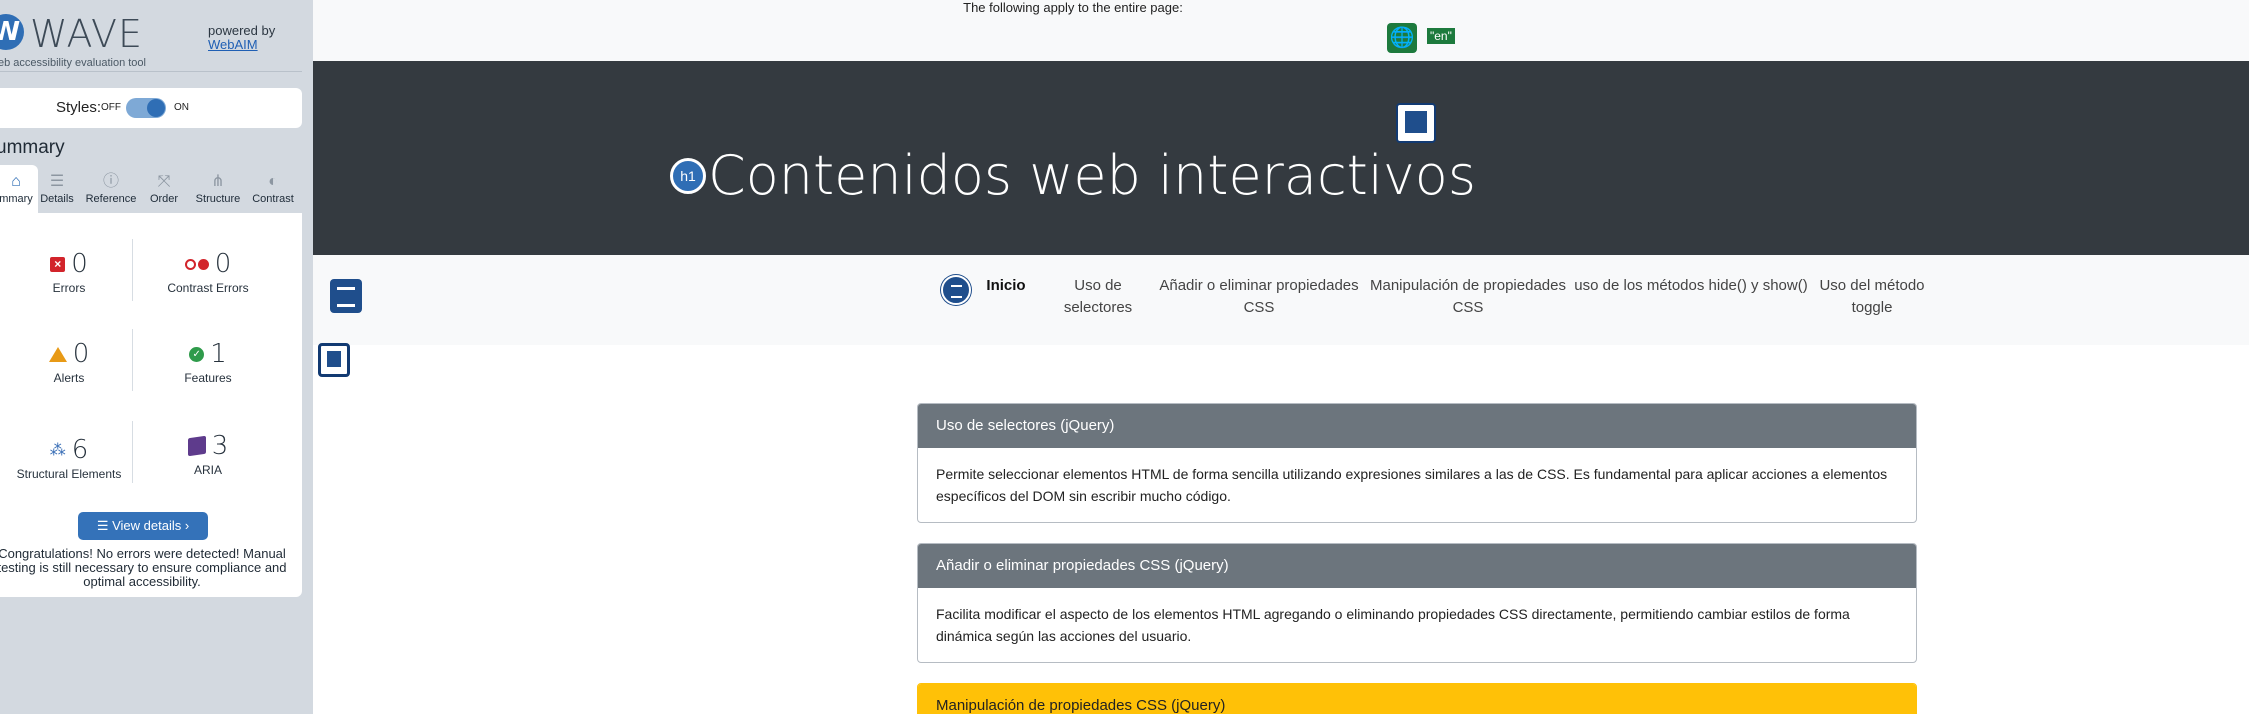 The image size is (2249, 714). I want to click on alerts-count: 0, so click(81, 354).